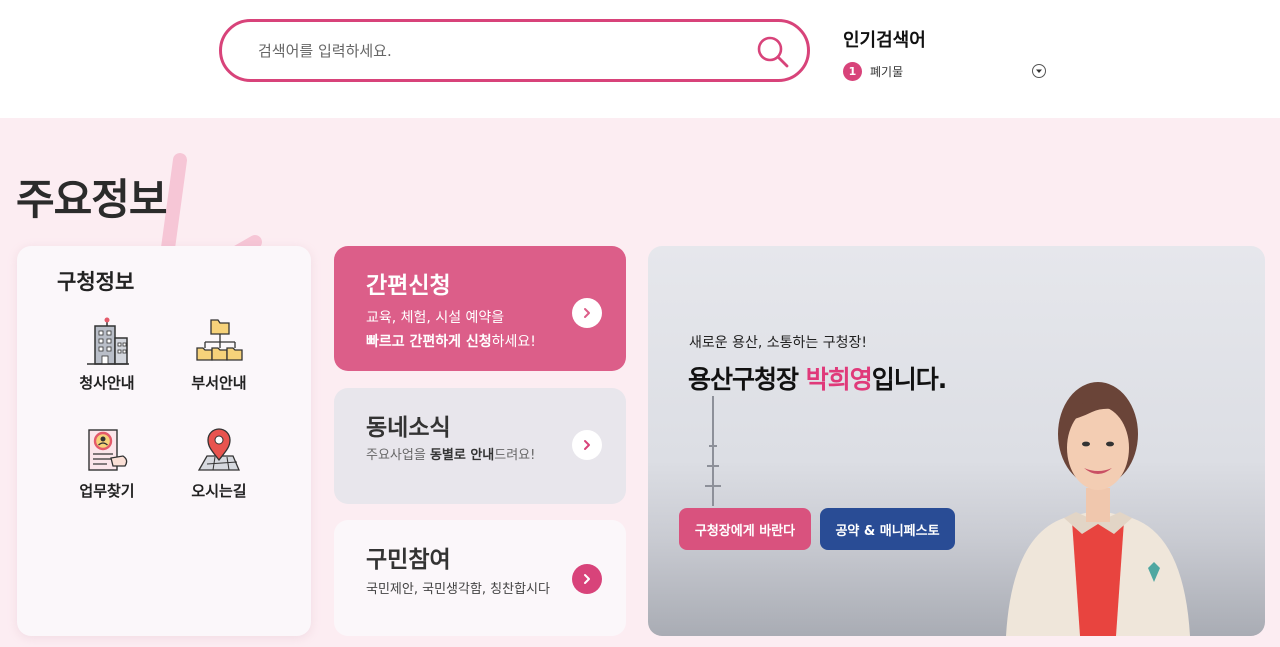 This screenshot has width=1280, height=647. Describe the element at coordinates (1098, 509) in the screenshot. I see `mayor-portrait` at that location.